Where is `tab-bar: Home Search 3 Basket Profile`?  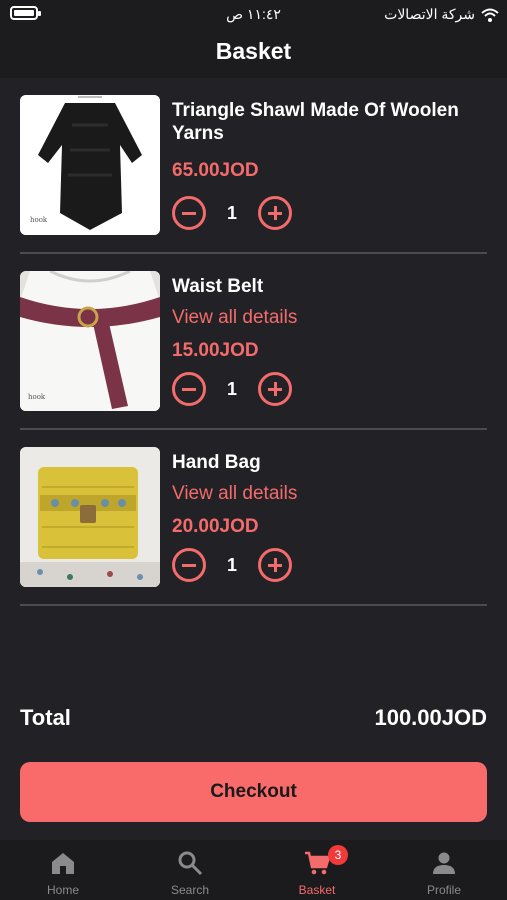
tab-bar: Home Search 3 Basket Profile is located at coordinates (253, 870).